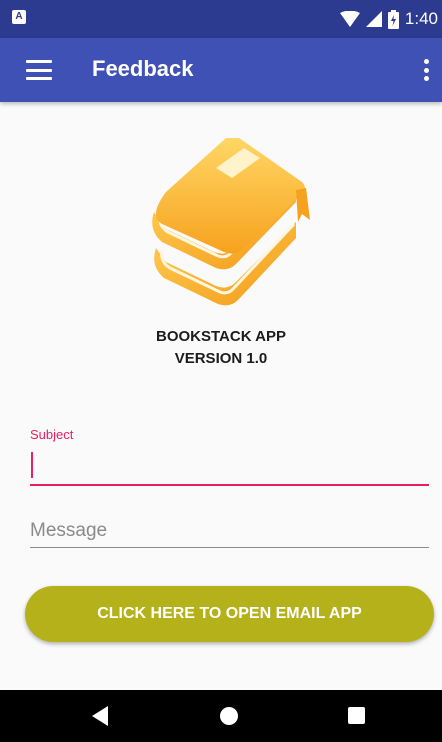 The height and width of the screenshot is (742, 442). Describe the element at coordinates (221, 19) in the screenshot. I see `status-bar: A 1:40` at that location.